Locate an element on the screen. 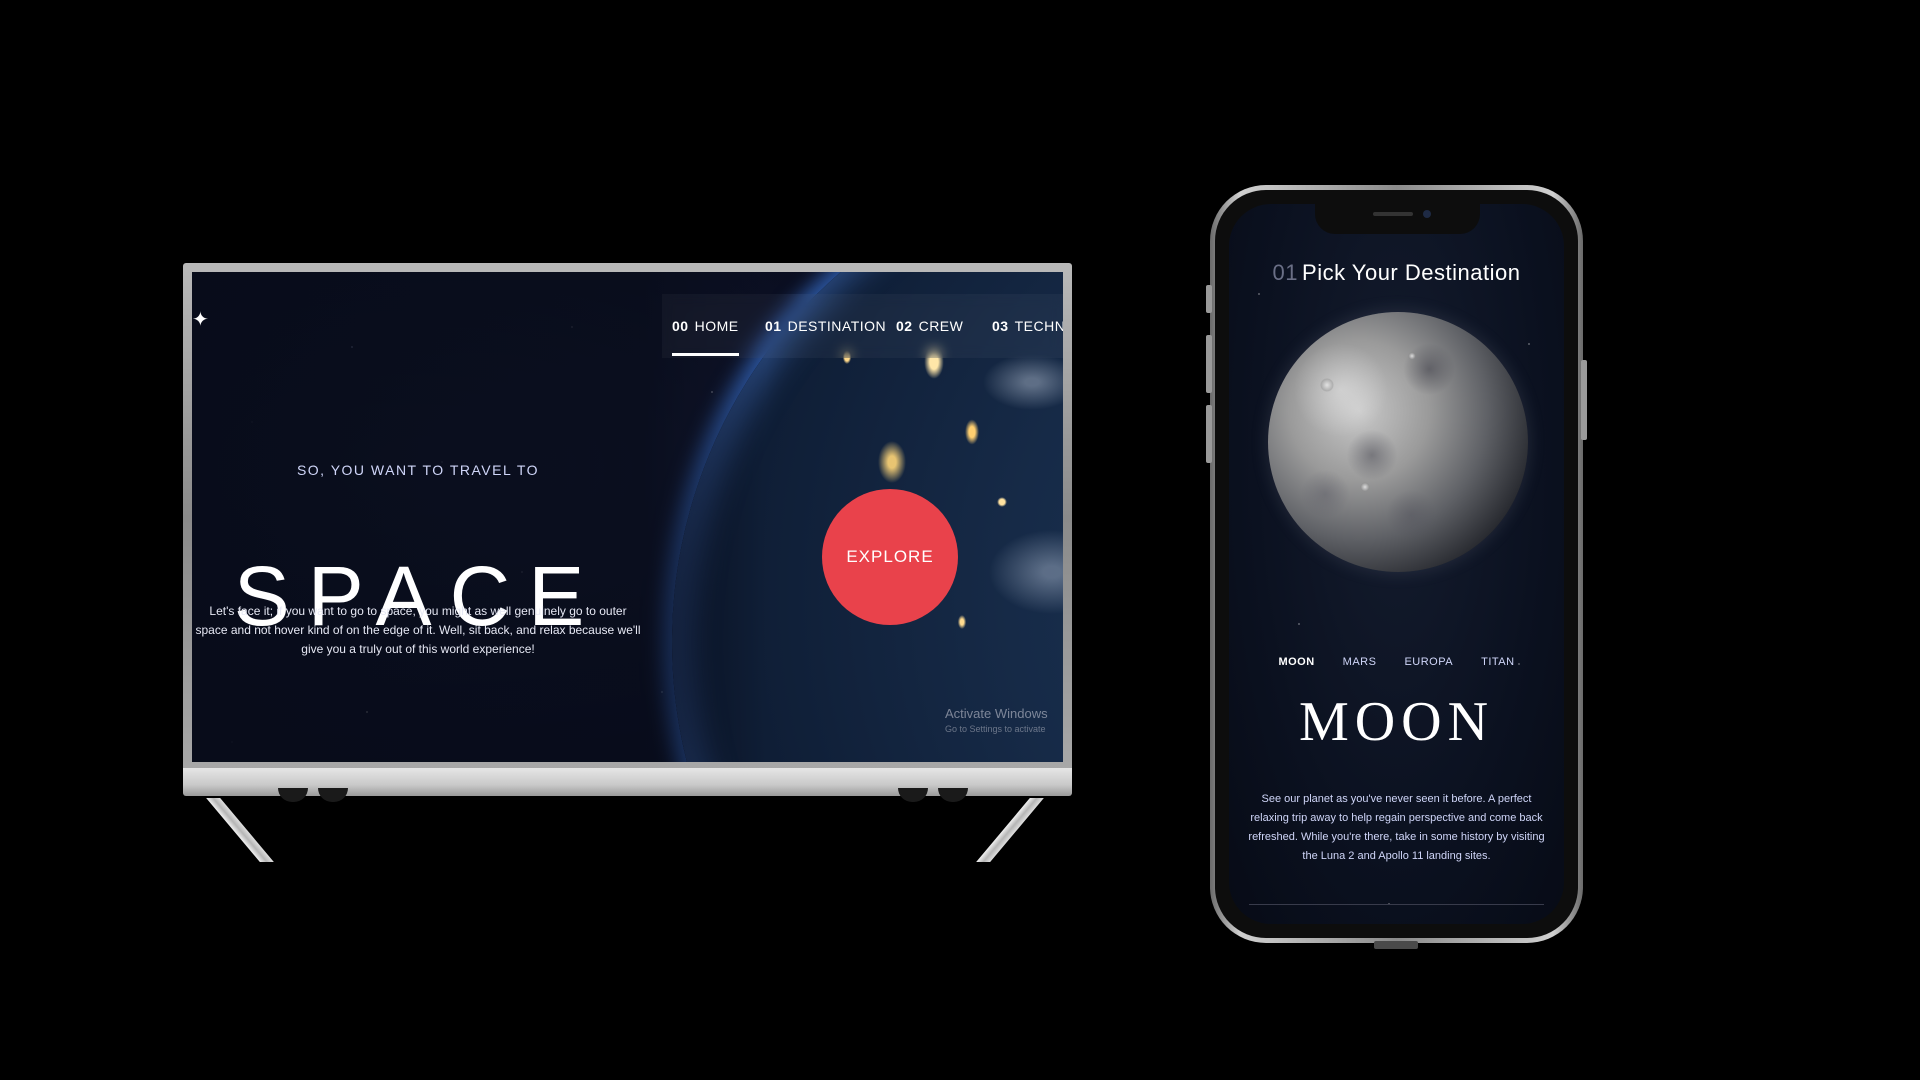 Image resolution: width=1920 pixels, height=1080 pixels. phone-volume-down is located at coordinates (1209, 434).